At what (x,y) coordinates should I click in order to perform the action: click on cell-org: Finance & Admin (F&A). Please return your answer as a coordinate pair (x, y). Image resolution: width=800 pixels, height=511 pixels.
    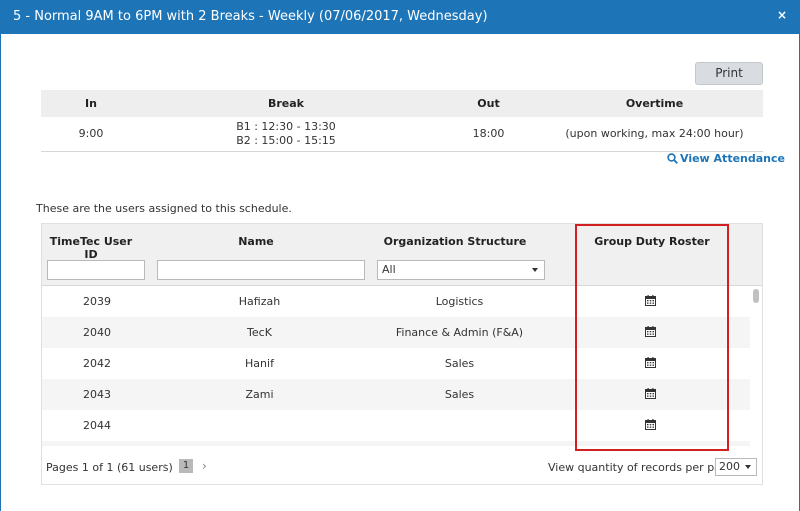
    Looking at the image, I should click on (459, 332).